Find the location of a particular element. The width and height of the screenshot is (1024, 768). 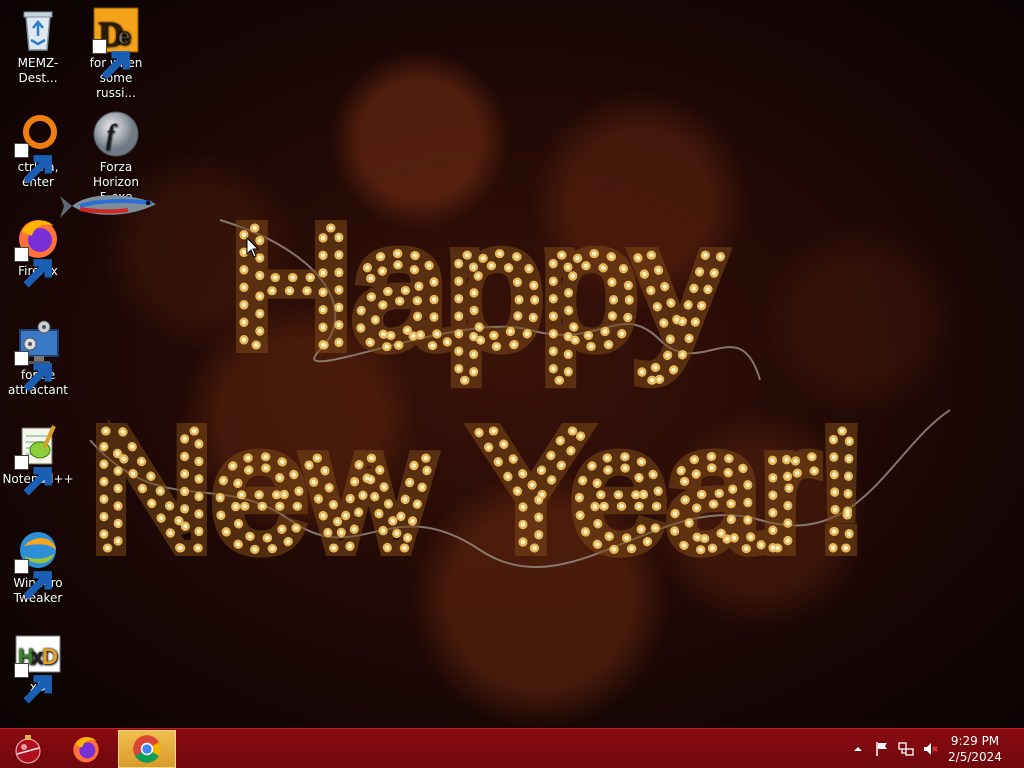

orange-ring-icon is located at coordinates (38, 147).